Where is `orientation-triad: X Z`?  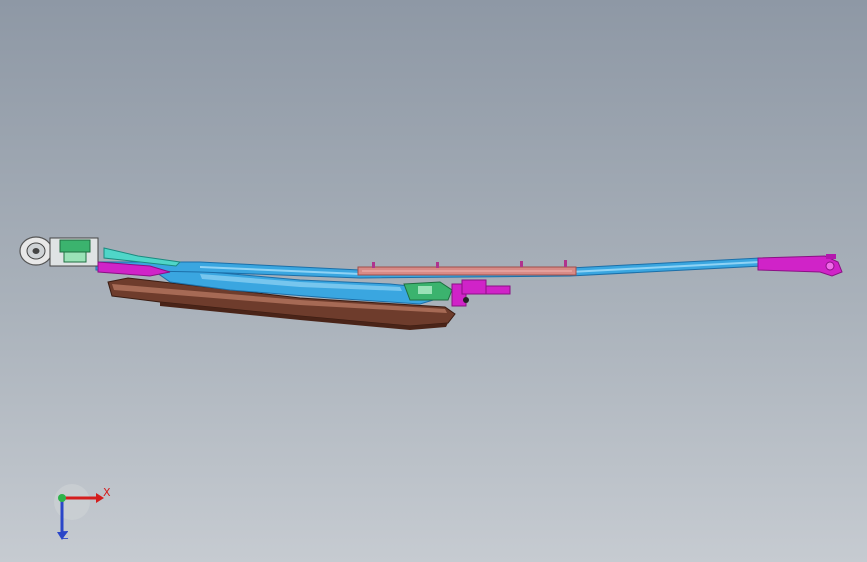 orientation-triad: X Z is located at coordinates (84, 515).